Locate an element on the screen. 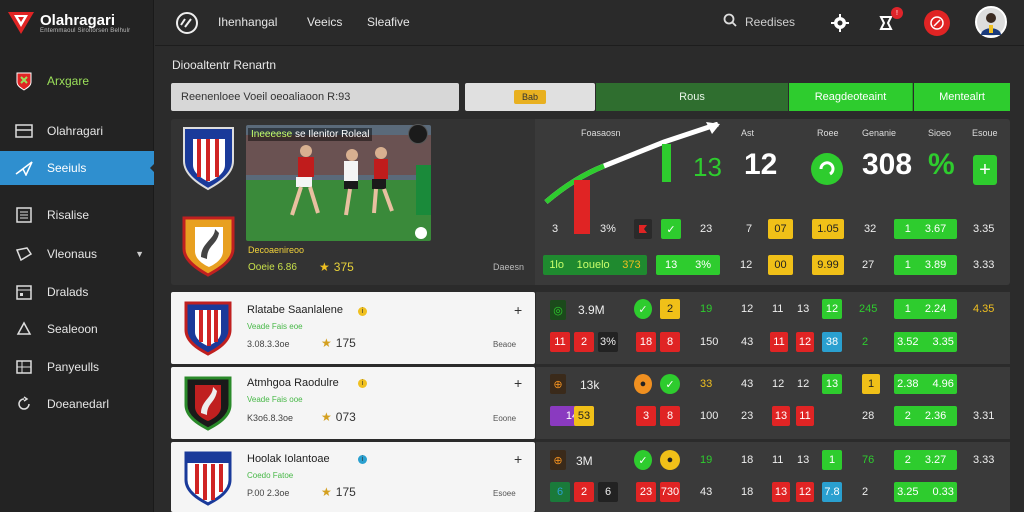 The width and height of the screenshot is (1024, 512). sidebar-item-dralads: Dralads is located at coordinates (77, 292).